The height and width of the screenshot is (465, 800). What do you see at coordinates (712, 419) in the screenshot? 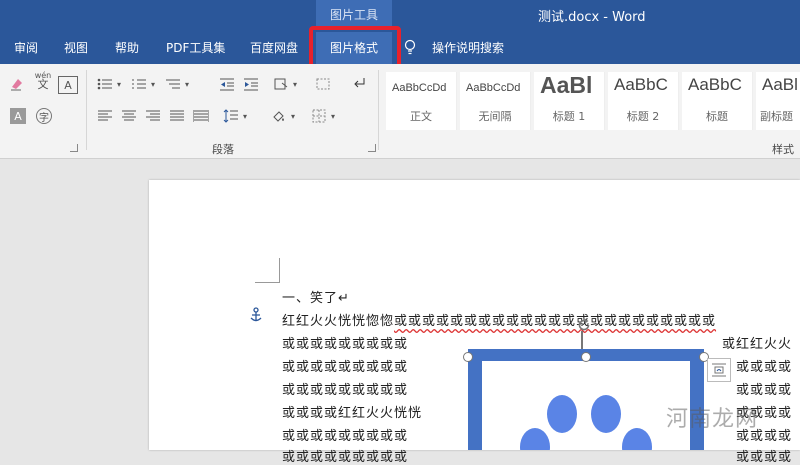
I see `watermark: 河南龙网` at bounding box center [712, 419].